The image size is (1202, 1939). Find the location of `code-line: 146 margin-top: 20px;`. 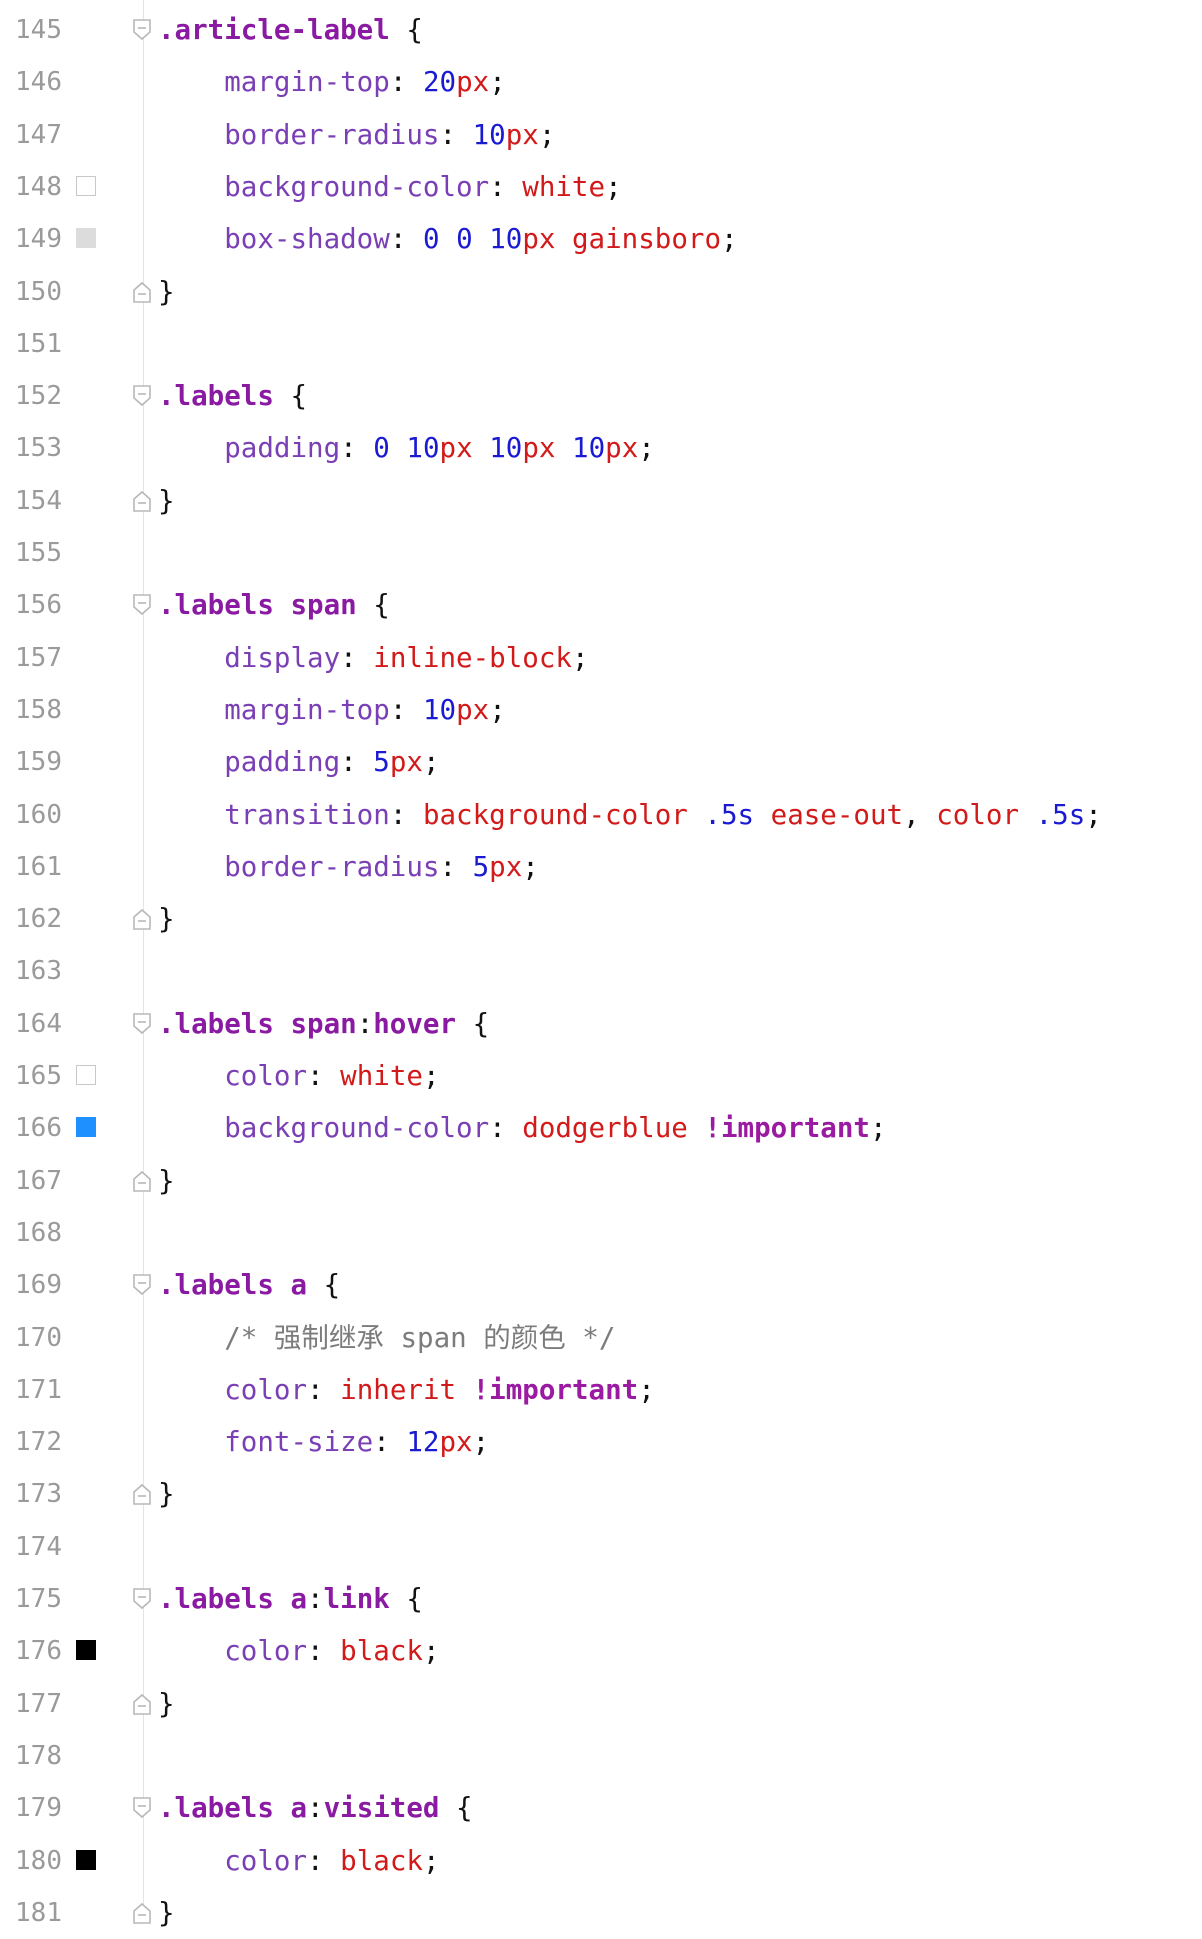

code-line: 146 margin-top: 20px; is located at coordinates (601, 82).